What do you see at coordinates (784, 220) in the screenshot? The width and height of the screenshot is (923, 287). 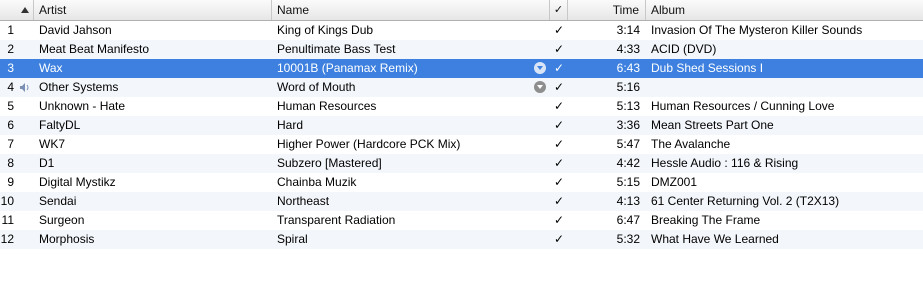 I see `track-album: Breaking The Frame` at bounding box center [784, 220].